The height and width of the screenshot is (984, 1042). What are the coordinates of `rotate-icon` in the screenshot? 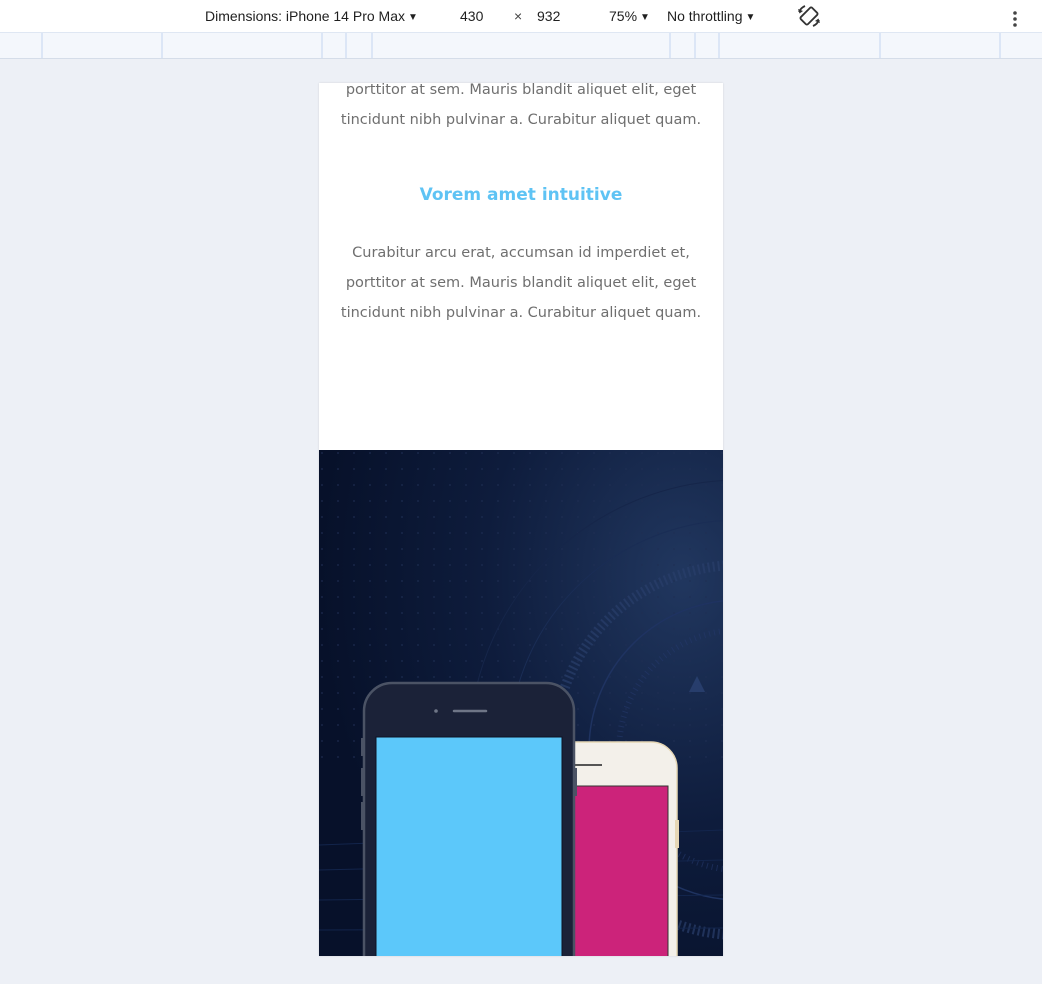 It's located at (809, 16).